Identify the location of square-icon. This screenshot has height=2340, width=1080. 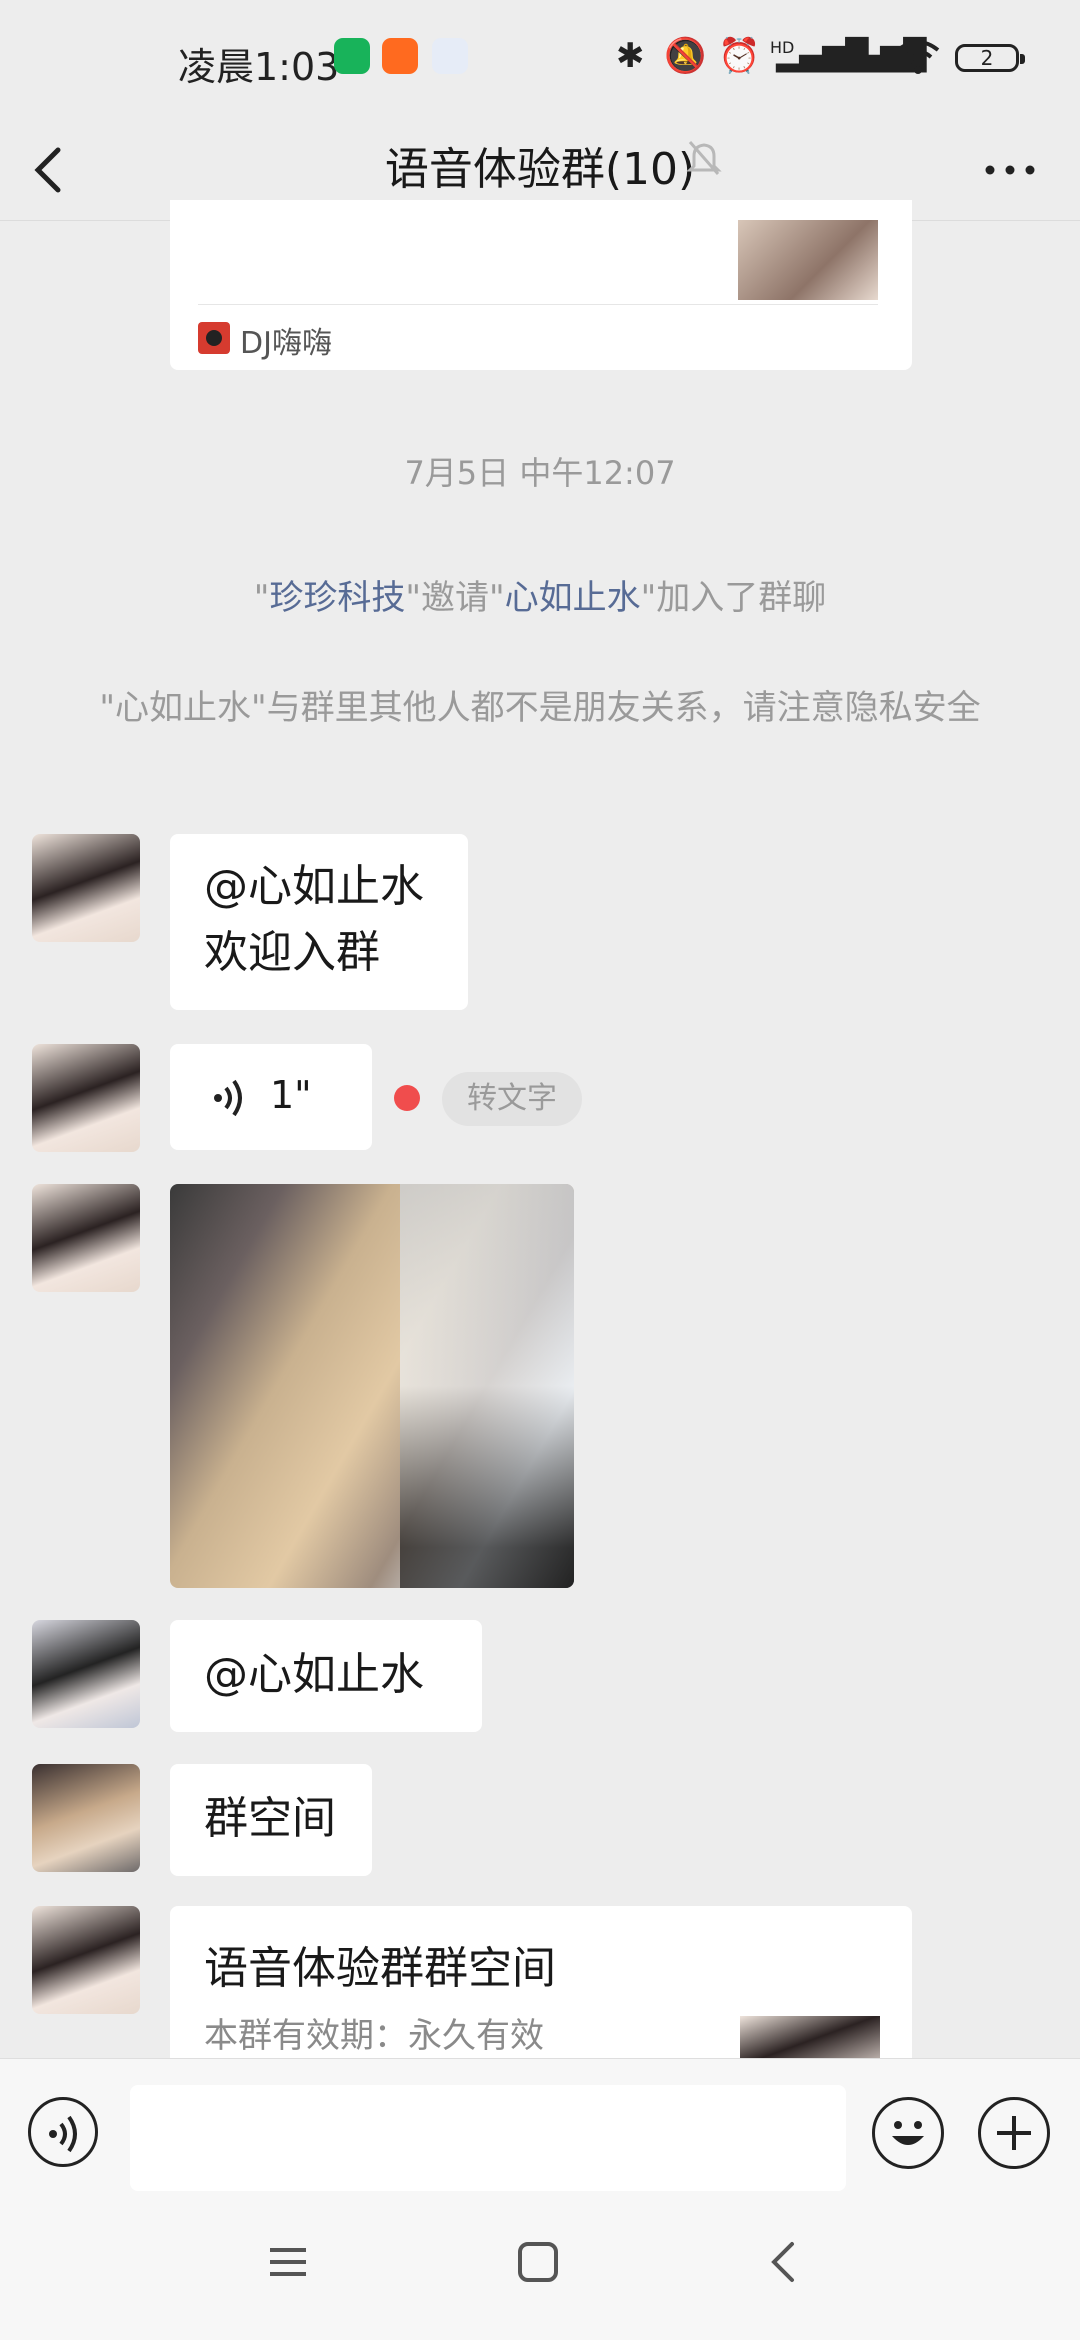
(538, 2262).